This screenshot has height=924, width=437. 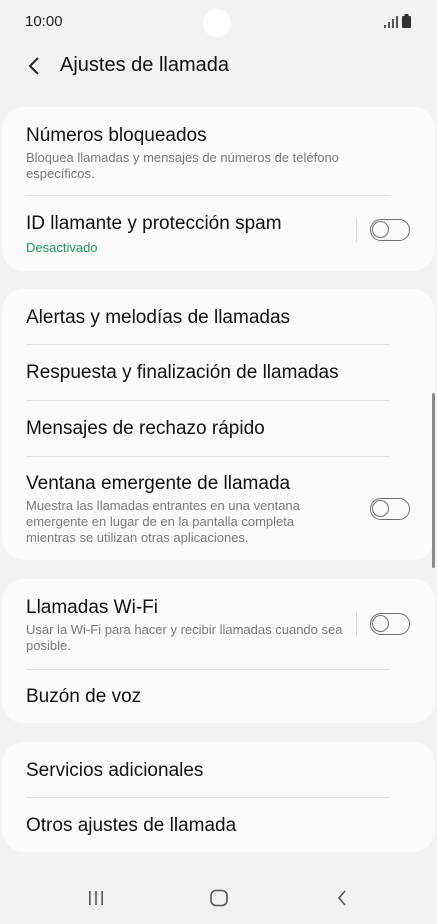 What do you see at coordinates (62, 247) in the screenshot?
I see `item-status: Desactivado` at bounding box center [62, 247].